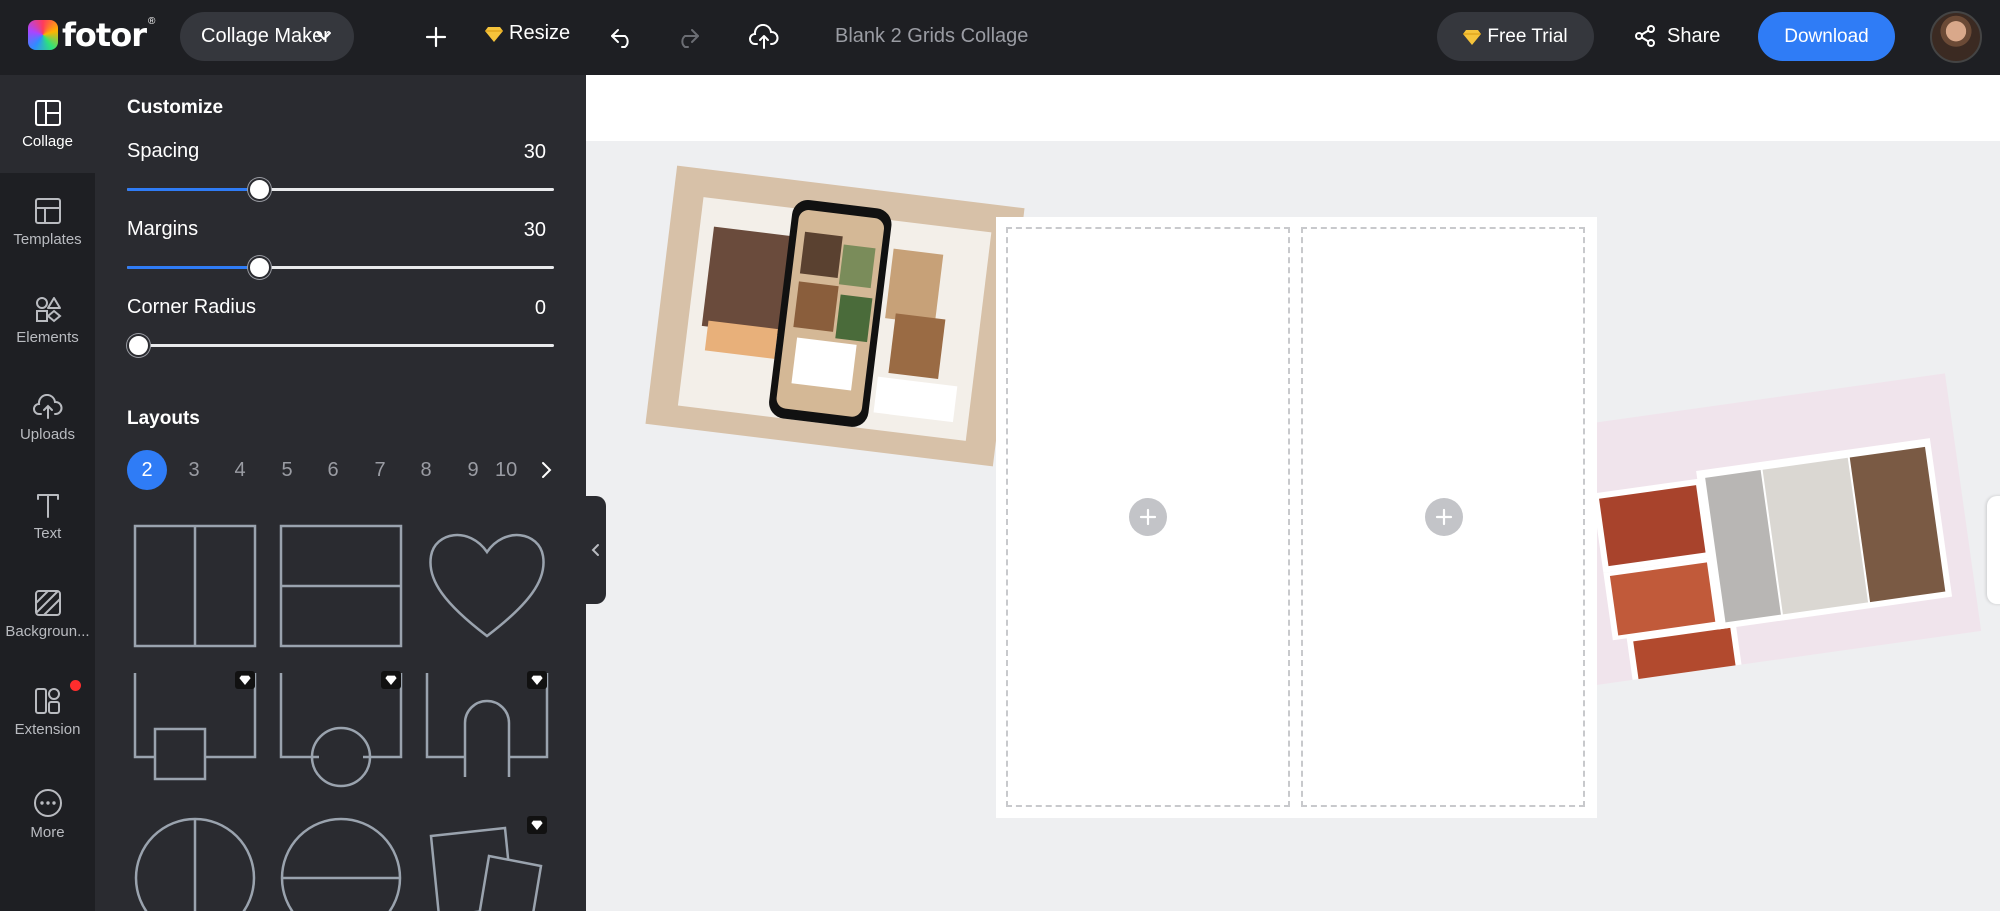 The width and height of the screenshot is (2000, 911). I want to click on page-9: 9, so click(473, 470).